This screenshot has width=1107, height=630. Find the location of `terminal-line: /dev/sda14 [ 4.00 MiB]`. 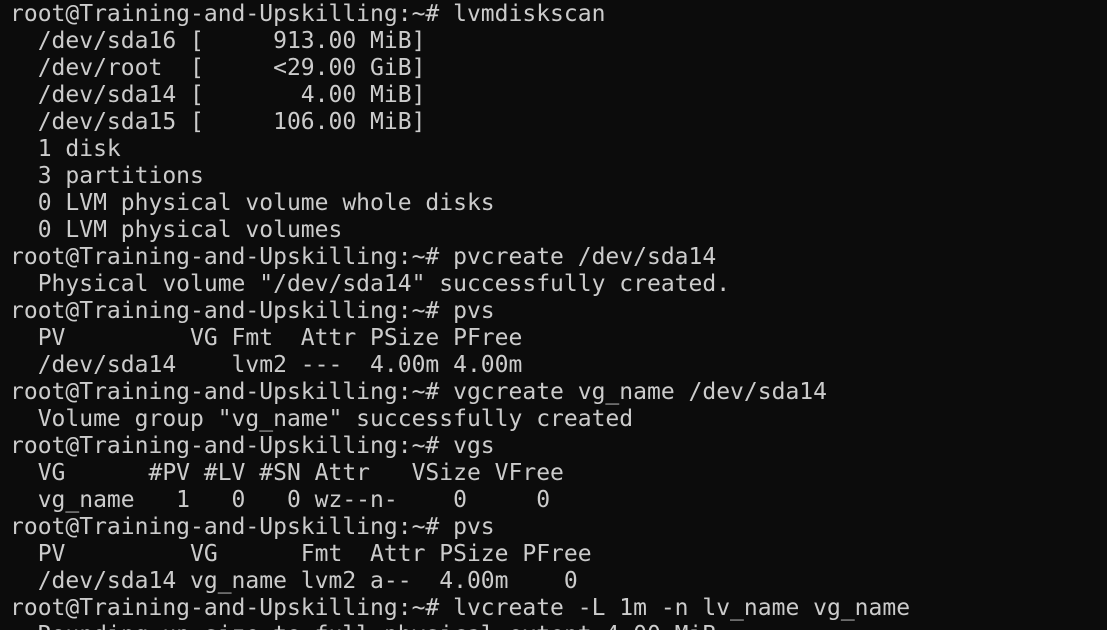

terminal-line: /dev/sda14 [ 4.00 MiB] is located at coordinates (218, 95).